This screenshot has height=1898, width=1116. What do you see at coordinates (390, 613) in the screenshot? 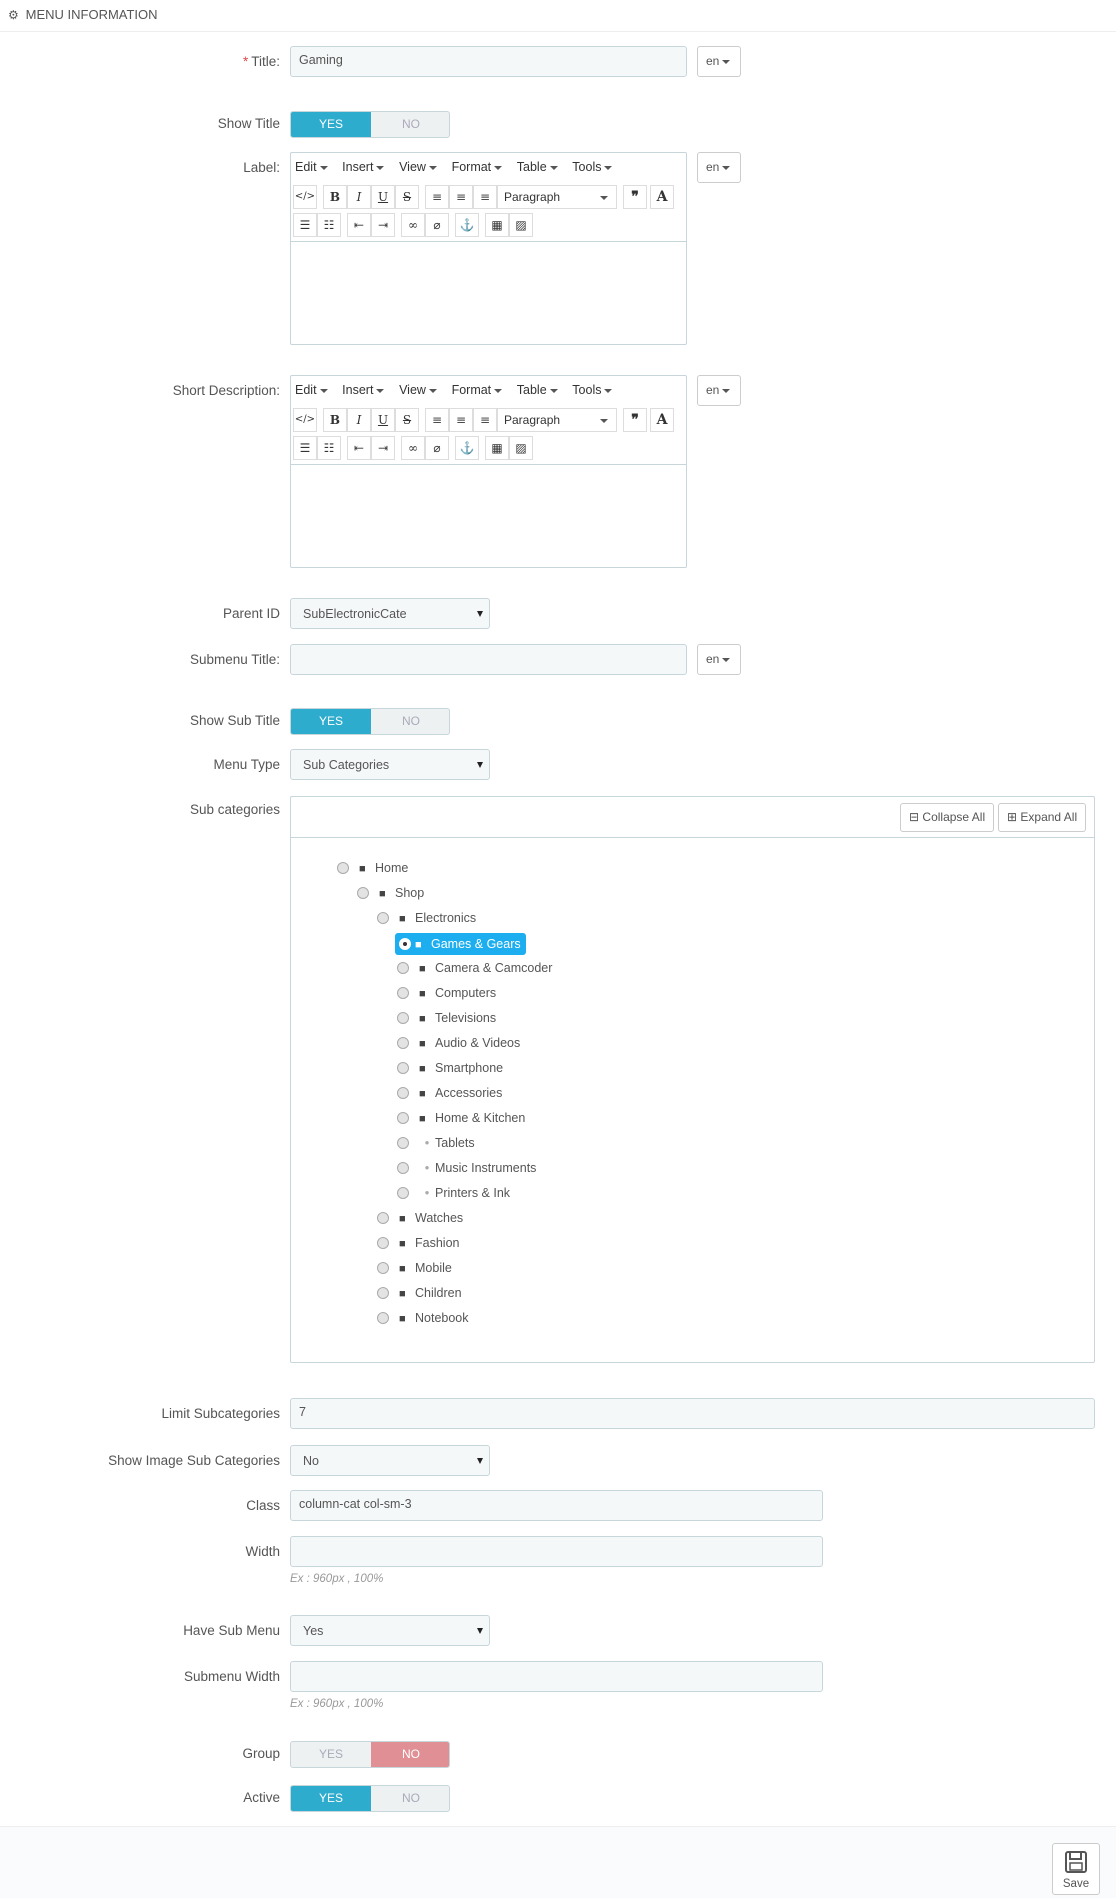
I see `parent-id-select: SubElectronicCate` at bounding box center [390, 613].